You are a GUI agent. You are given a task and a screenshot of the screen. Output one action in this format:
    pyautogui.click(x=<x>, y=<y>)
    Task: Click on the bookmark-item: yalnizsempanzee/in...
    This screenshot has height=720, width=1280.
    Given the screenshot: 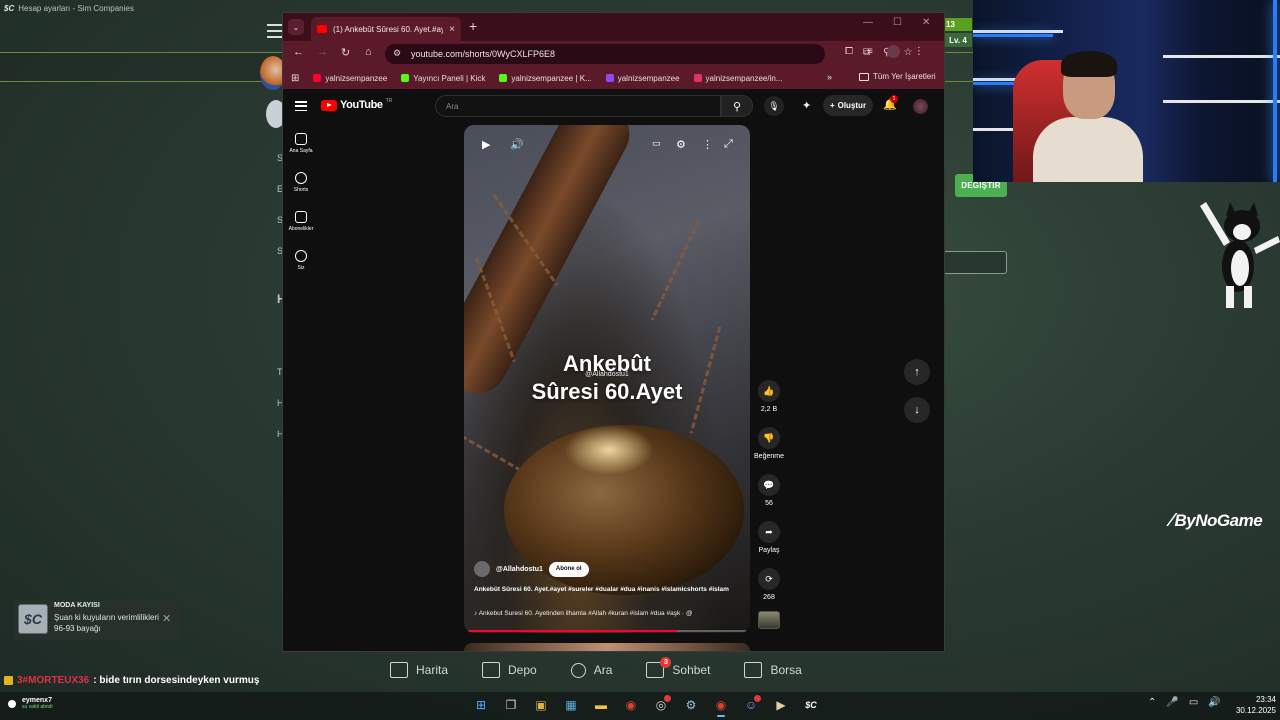 What is the action you would take?
    pyautogui.click(x=737, y=78)
    